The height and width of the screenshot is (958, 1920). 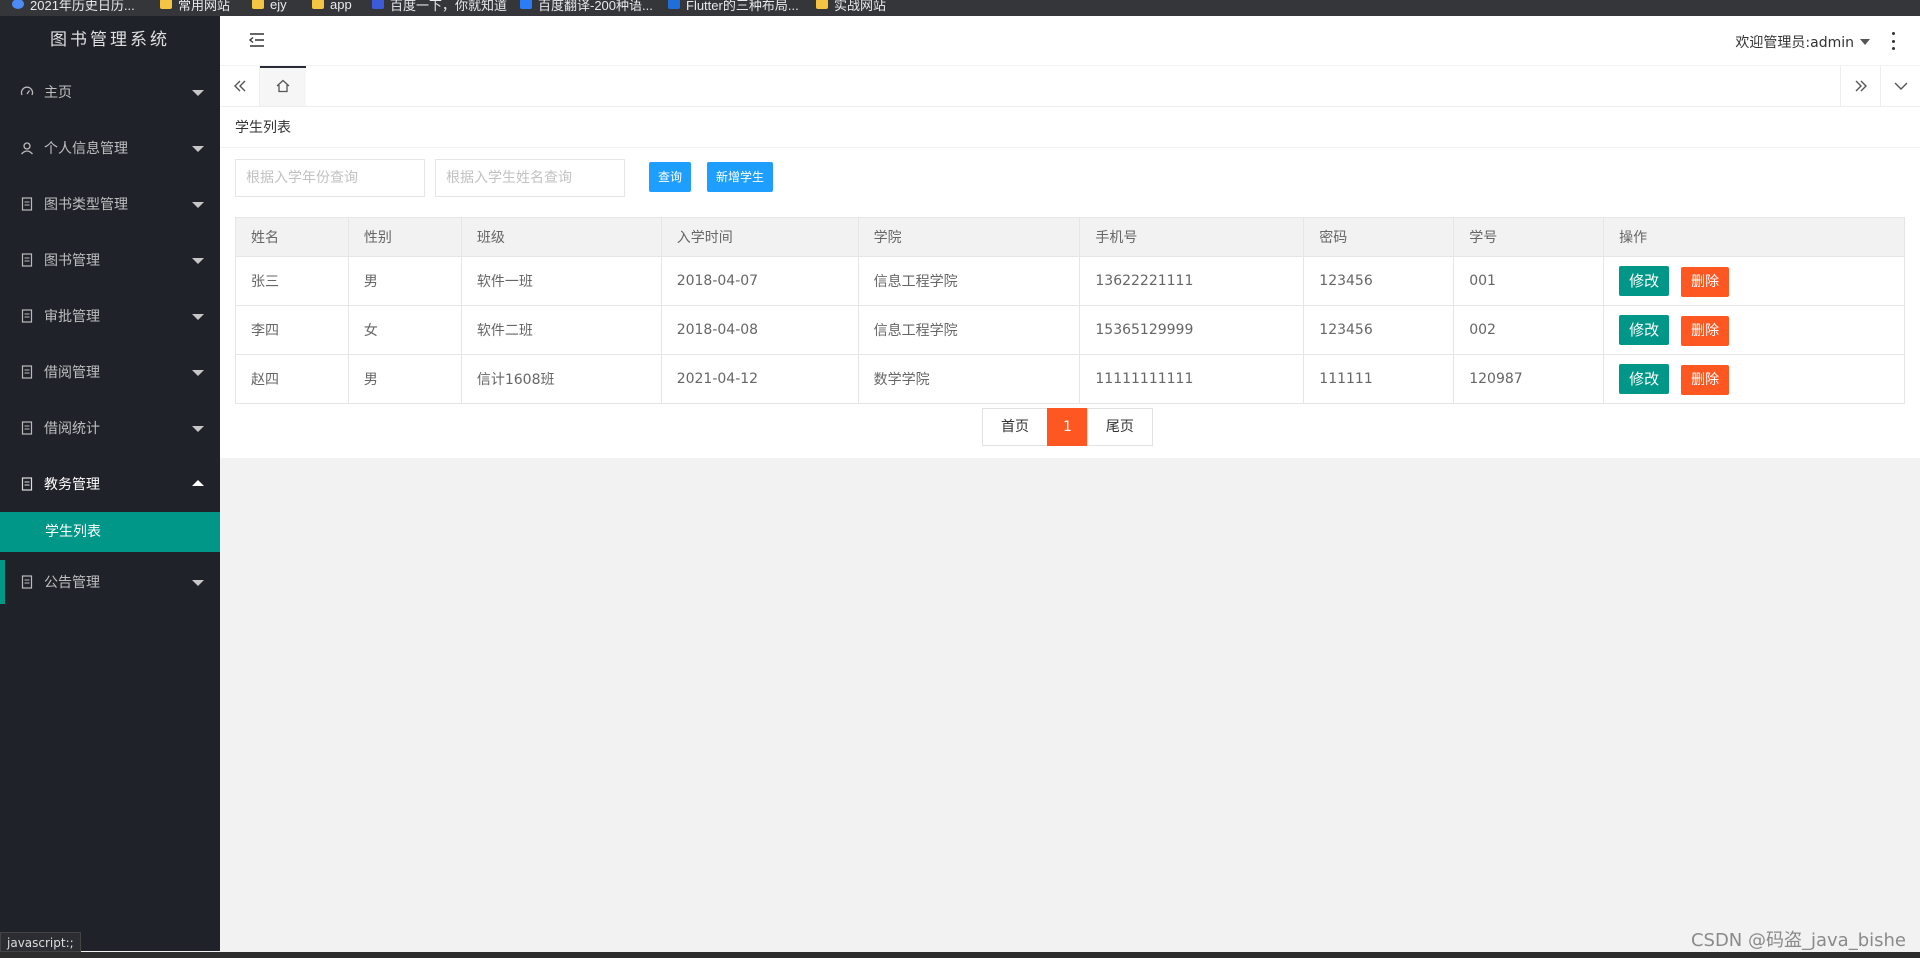 I want to click on sidebar-item-notices: 公告管理, so click(x=110, y=582).